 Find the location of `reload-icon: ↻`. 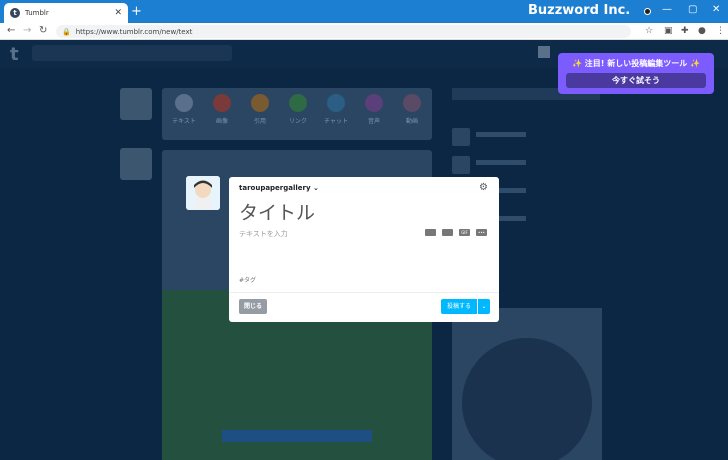

reload-icon: ↻ is located at coordinates (43, 31).